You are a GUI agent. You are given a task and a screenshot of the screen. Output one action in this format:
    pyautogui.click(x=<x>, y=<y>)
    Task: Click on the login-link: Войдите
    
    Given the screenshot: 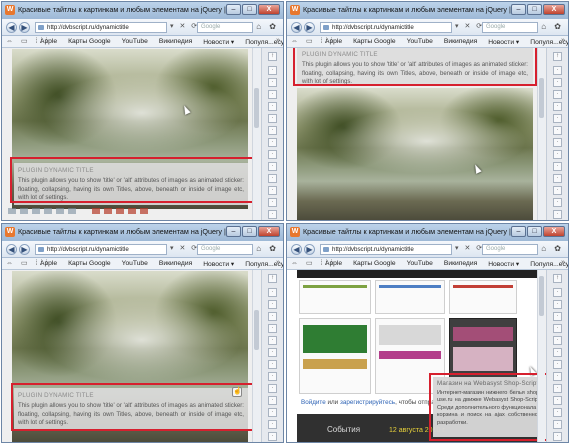 What is the action you would take?
    pyautogui.click(x=313, y=402)
    